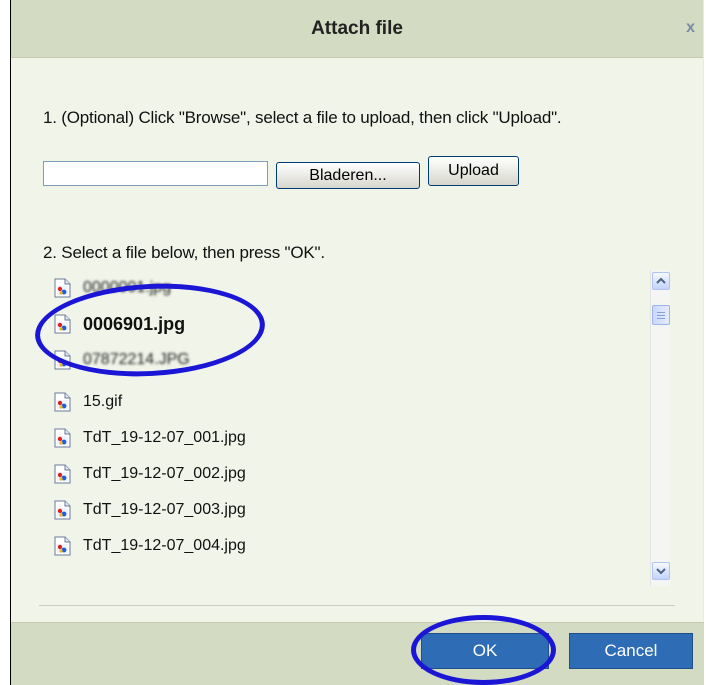 The image size is (706, 685). I want to click on dialog-footer: OK Cancel, so click(357, 653).